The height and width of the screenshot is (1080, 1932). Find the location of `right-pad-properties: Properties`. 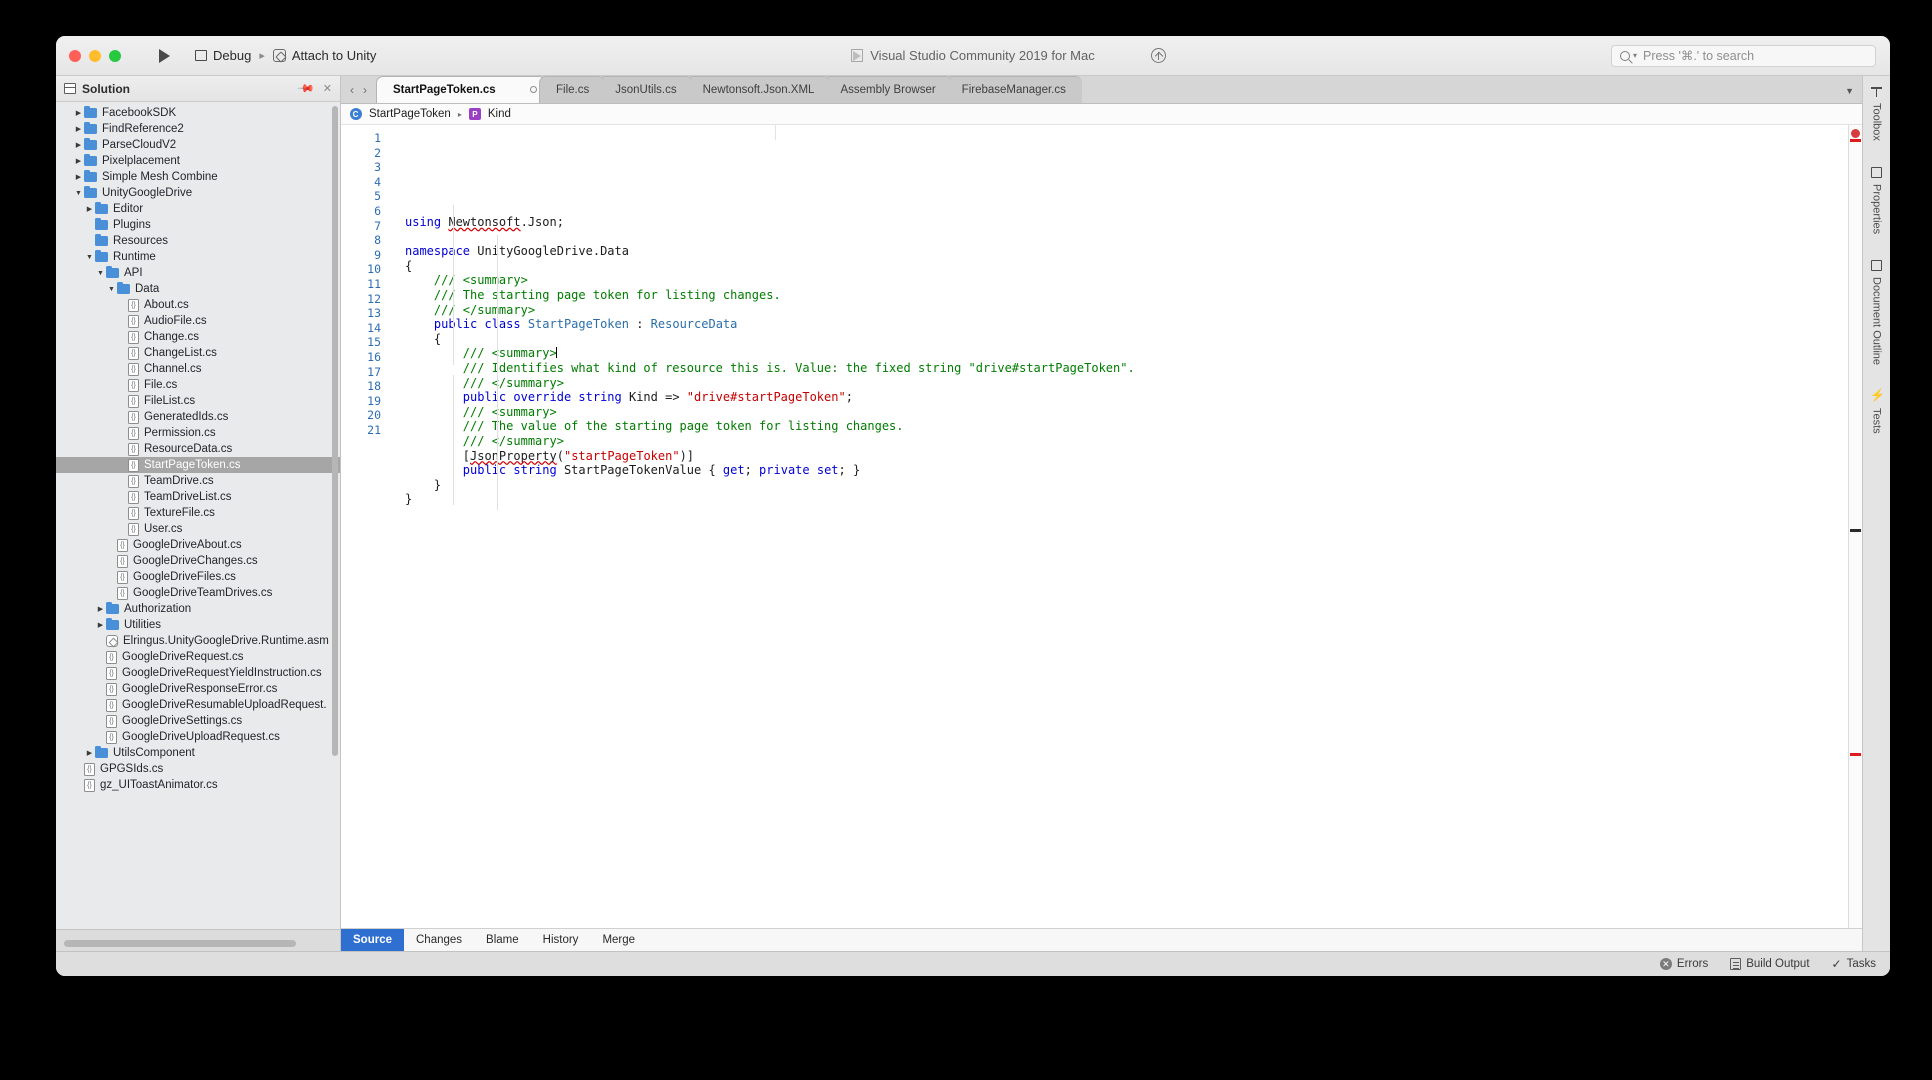

right-pad-properties: Properties is located at coordinates (1877, 200).